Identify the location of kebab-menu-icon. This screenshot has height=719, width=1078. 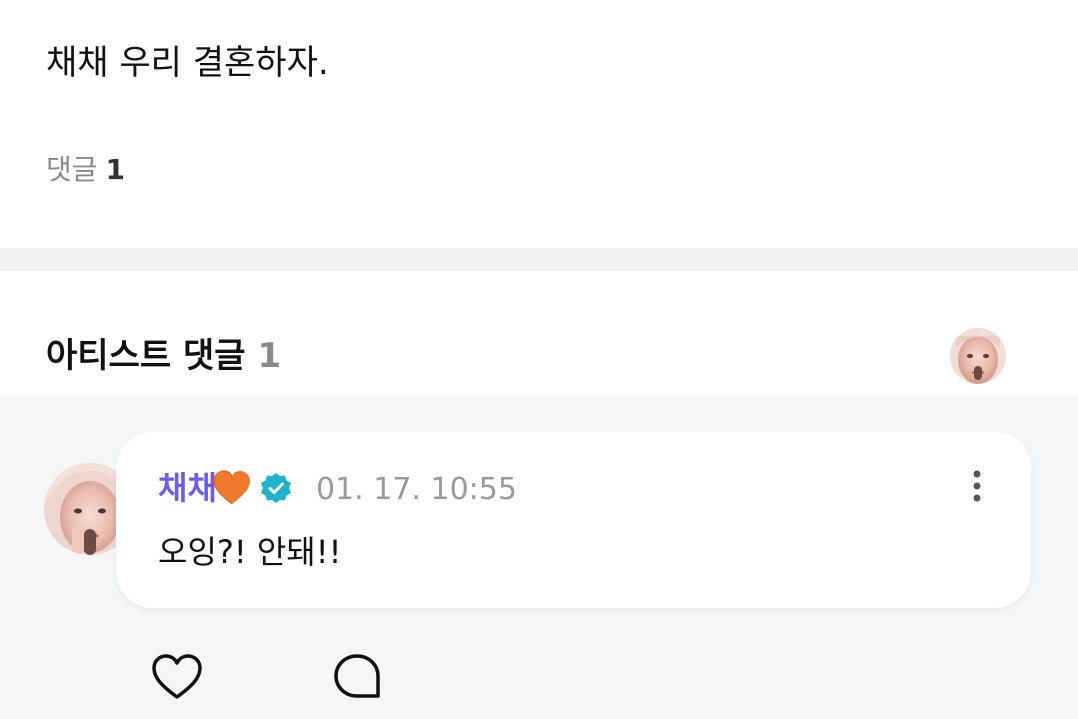
(977, 486).